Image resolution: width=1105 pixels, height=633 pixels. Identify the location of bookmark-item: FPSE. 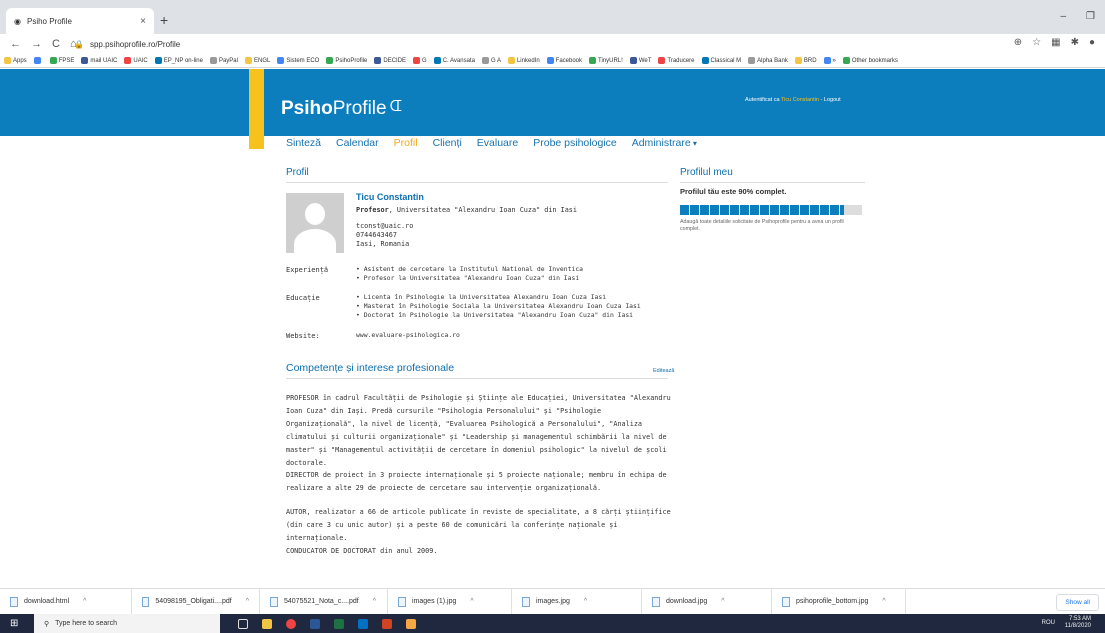
(61, 60).